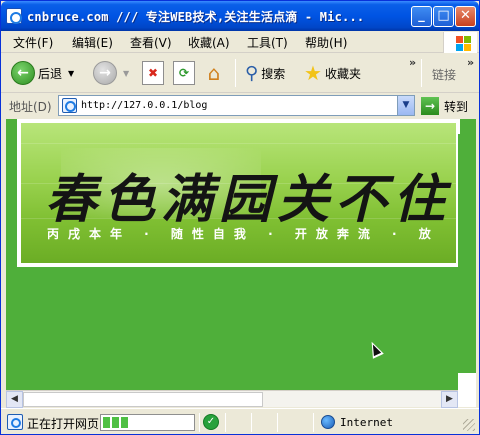  I want to click on back-dropdown-icon: ▼, so click(71, 73).